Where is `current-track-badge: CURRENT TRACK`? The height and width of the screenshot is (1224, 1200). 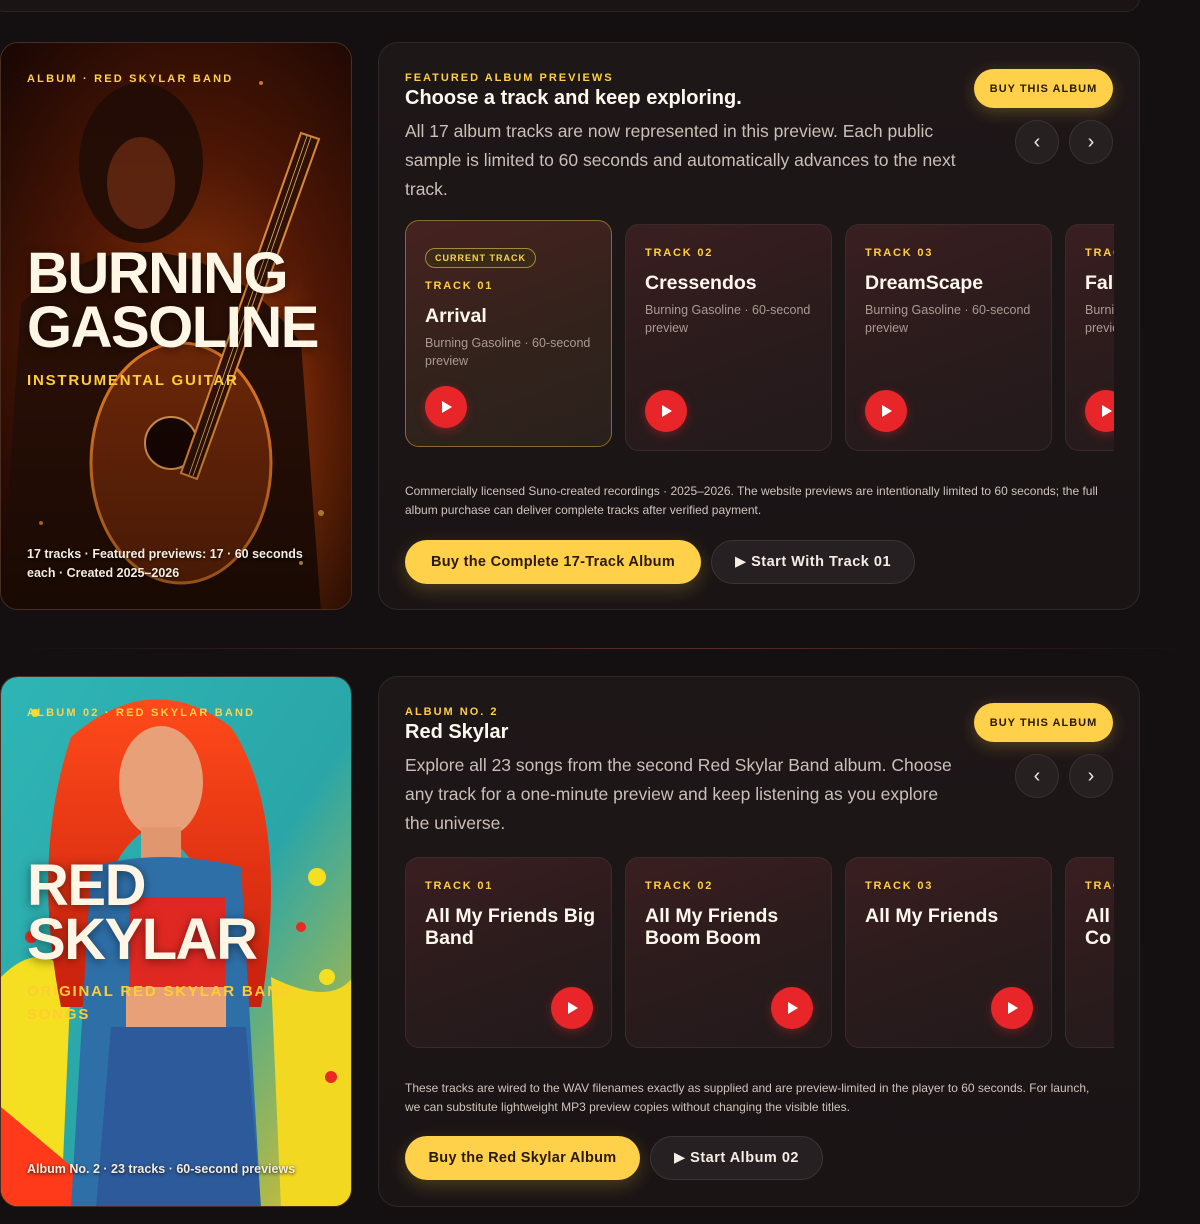
current-track-badge: CURRENT TRACK is located at coordinates (480, 258).